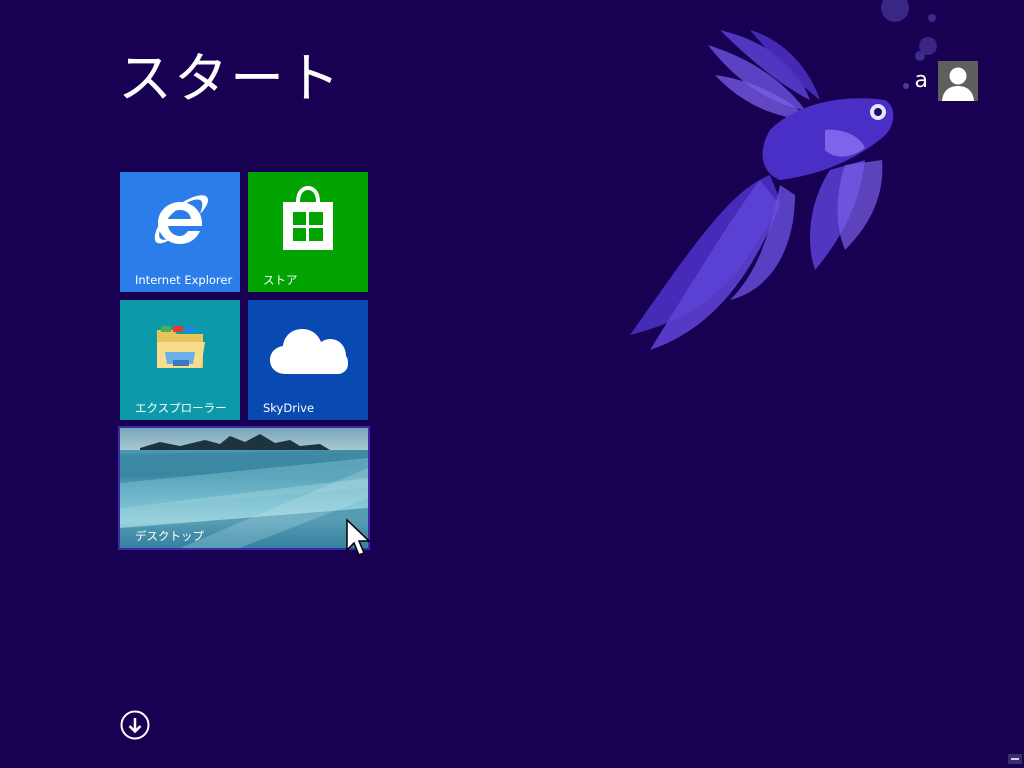 The image size is (1024, 768). What do you see at coordinates (135, 725) in the screenshot?
I see `arrow-down-circle-icon` at bounding box center [135, 725].